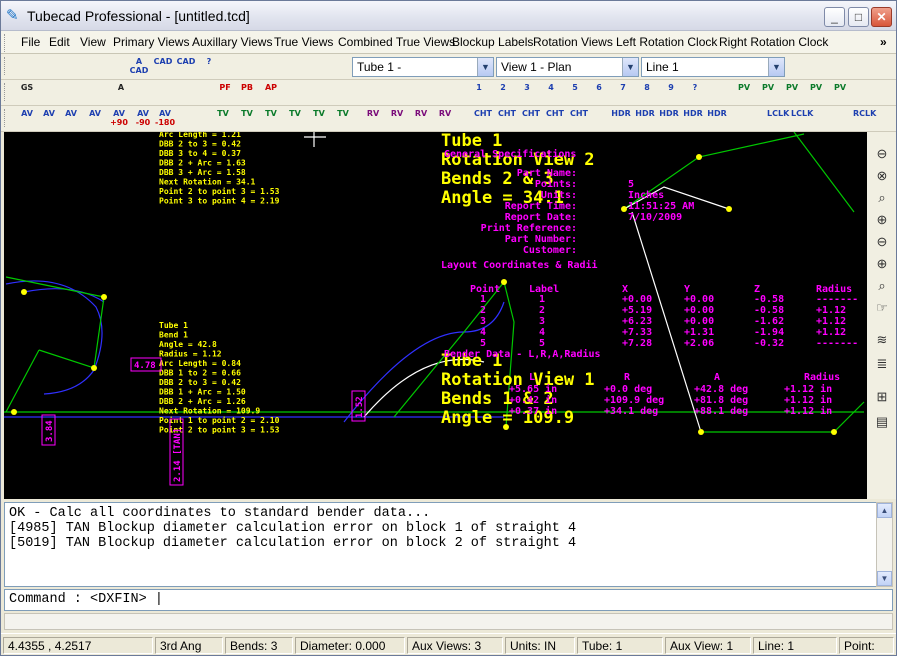  Describe the element at coordinates (27, 93) in the screenshot. I see `tool-icon-1: GS` at that location.